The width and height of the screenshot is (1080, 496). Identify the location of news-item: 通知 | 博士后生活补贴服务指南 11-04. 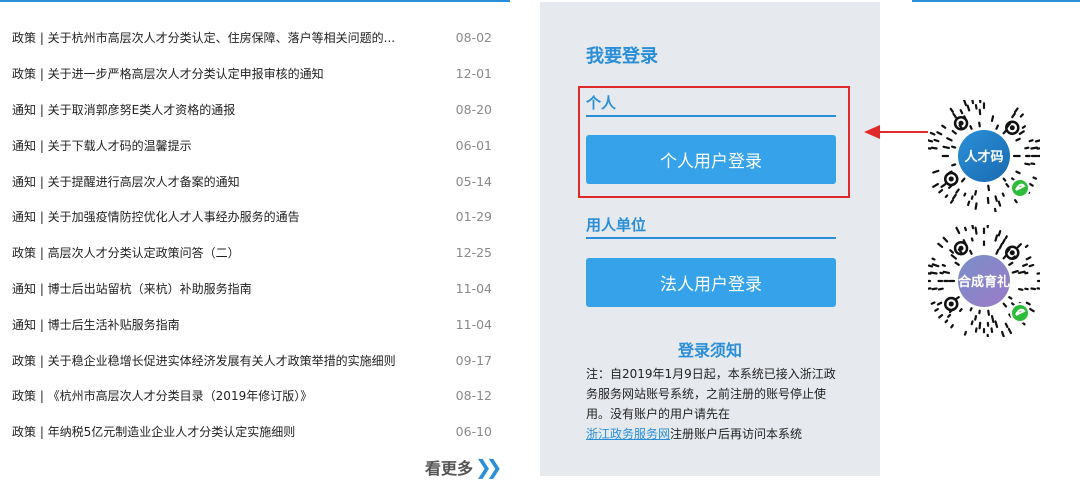
(252, 324).